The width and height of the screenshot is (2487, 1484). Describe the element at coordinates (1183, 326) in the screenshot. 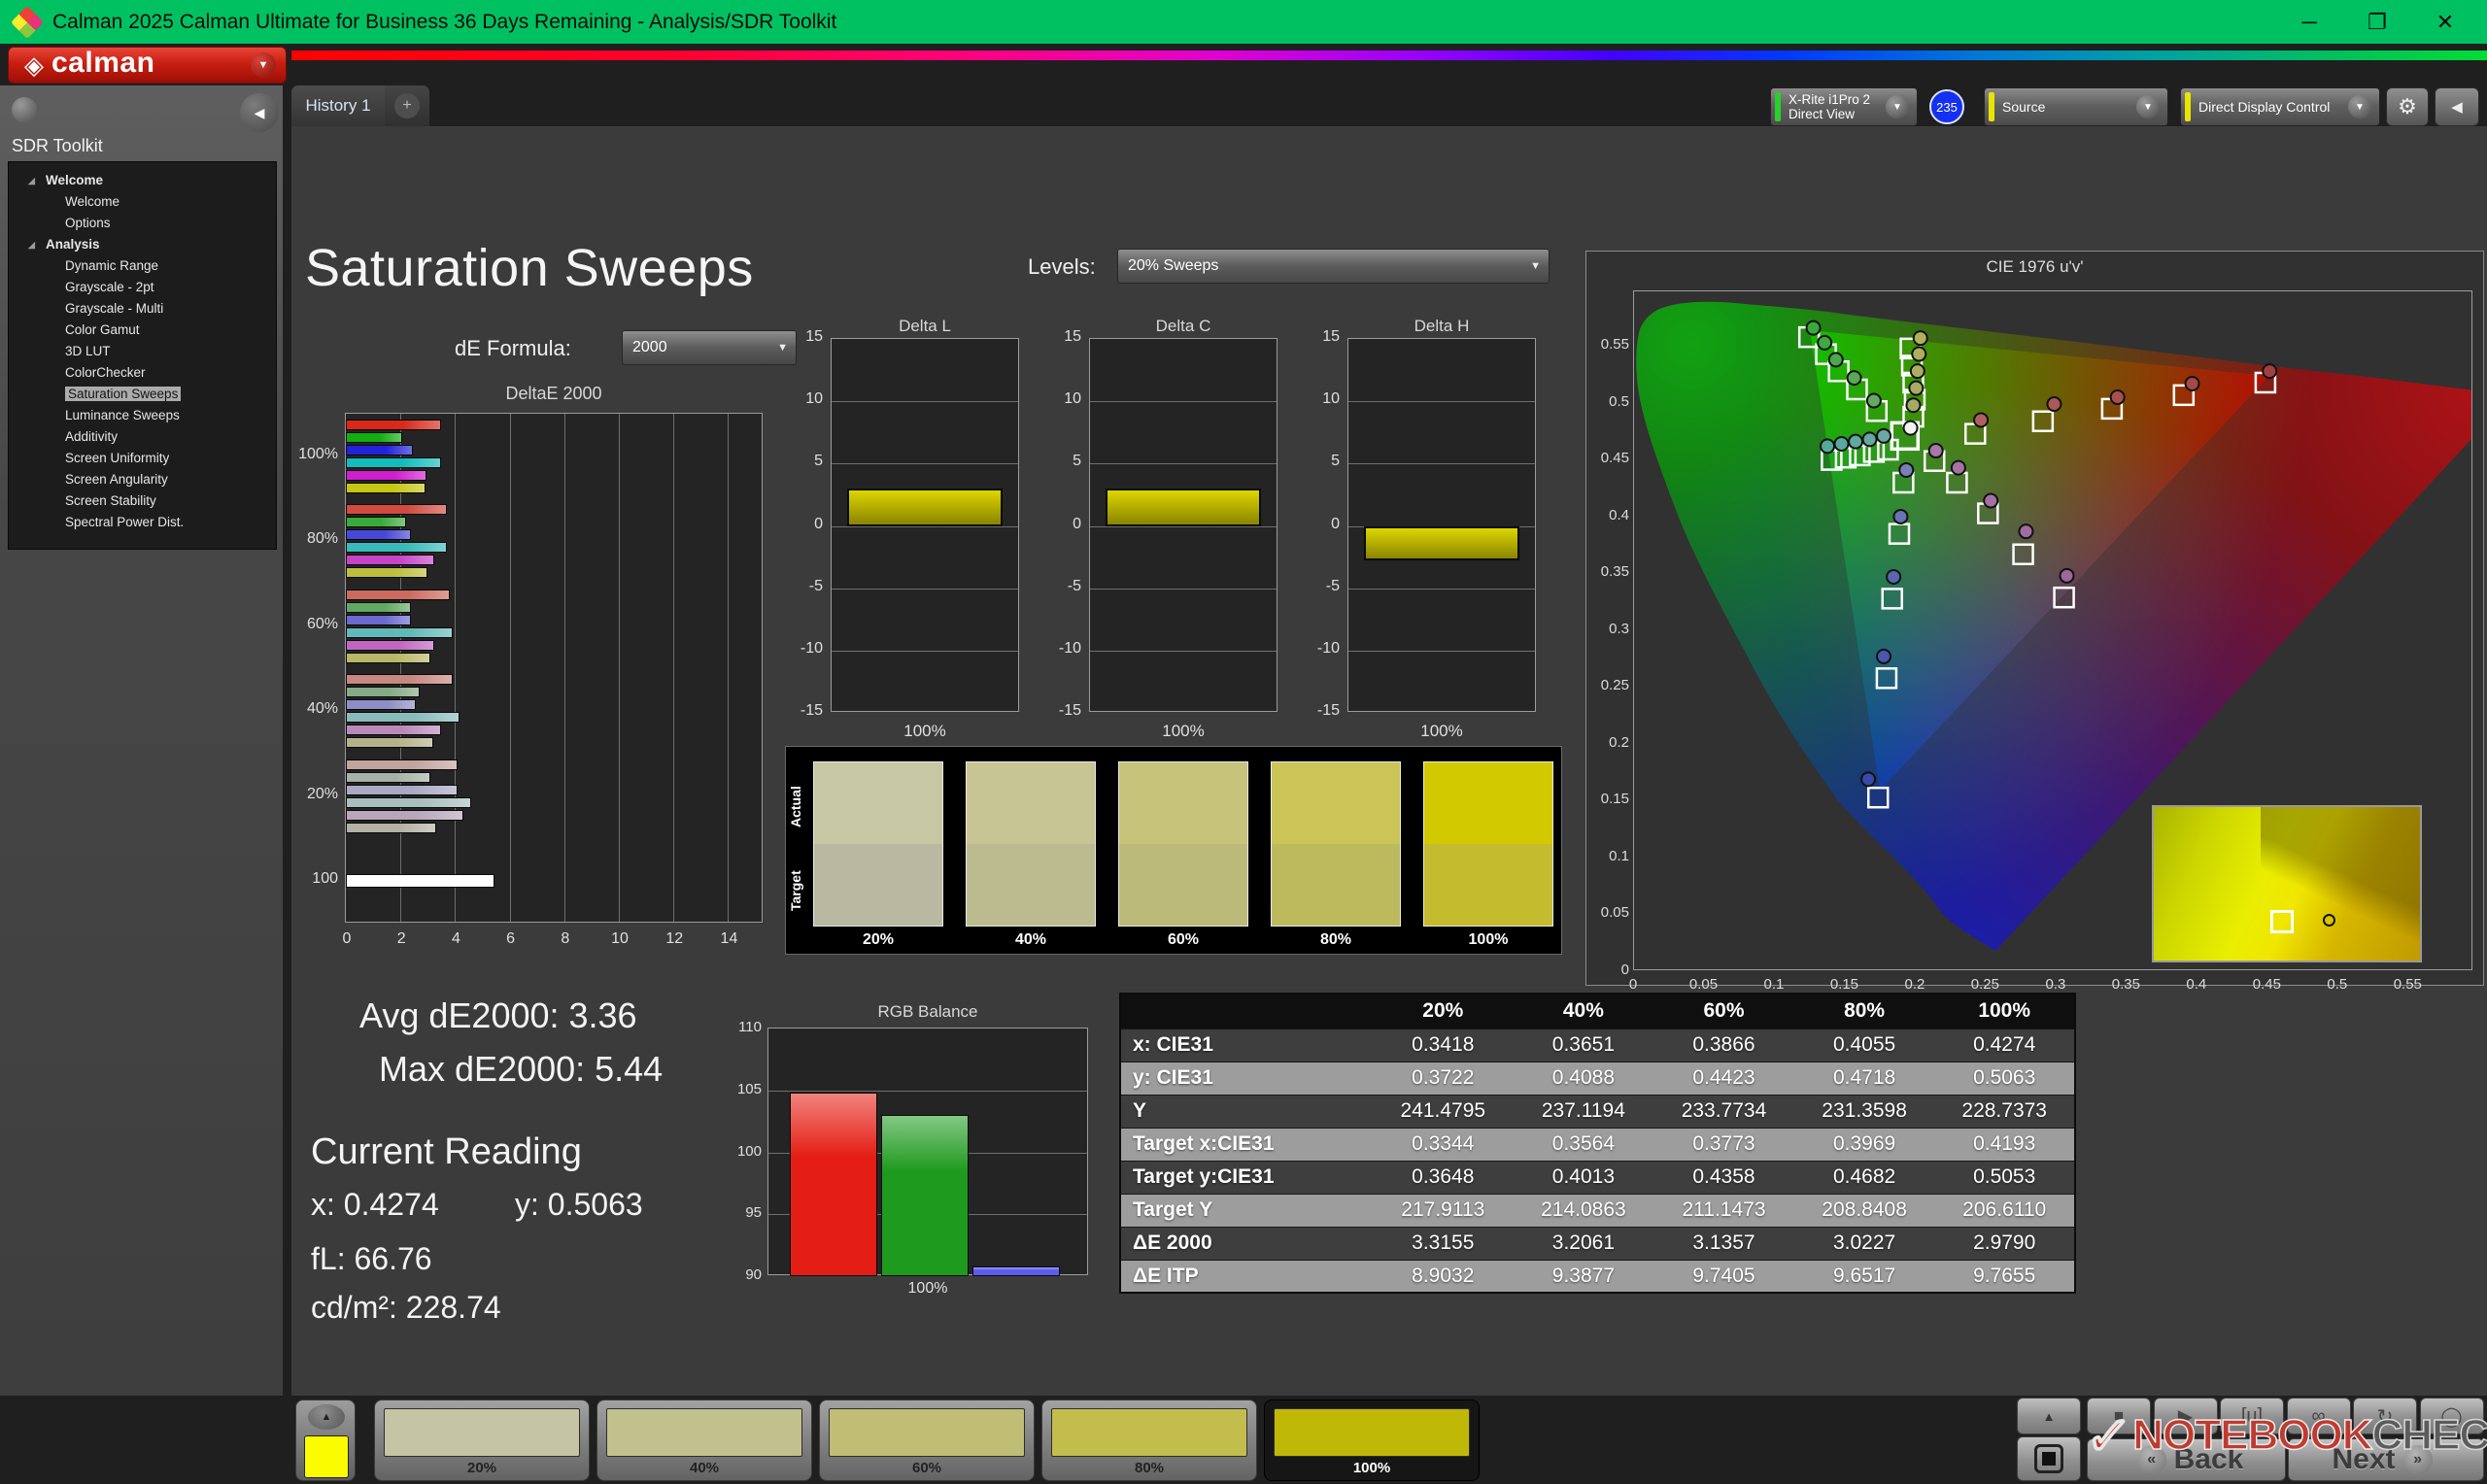

I see `delta-chart-title: Delta C` at that location.